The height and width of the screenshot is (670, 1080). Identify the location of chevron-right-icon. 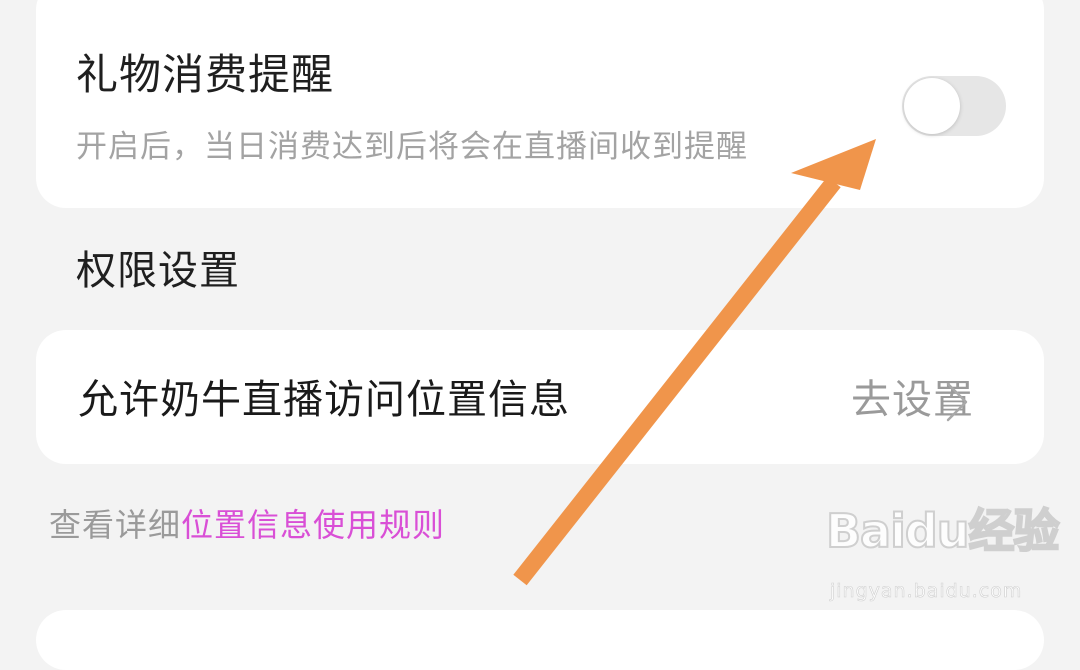
(957, 402).